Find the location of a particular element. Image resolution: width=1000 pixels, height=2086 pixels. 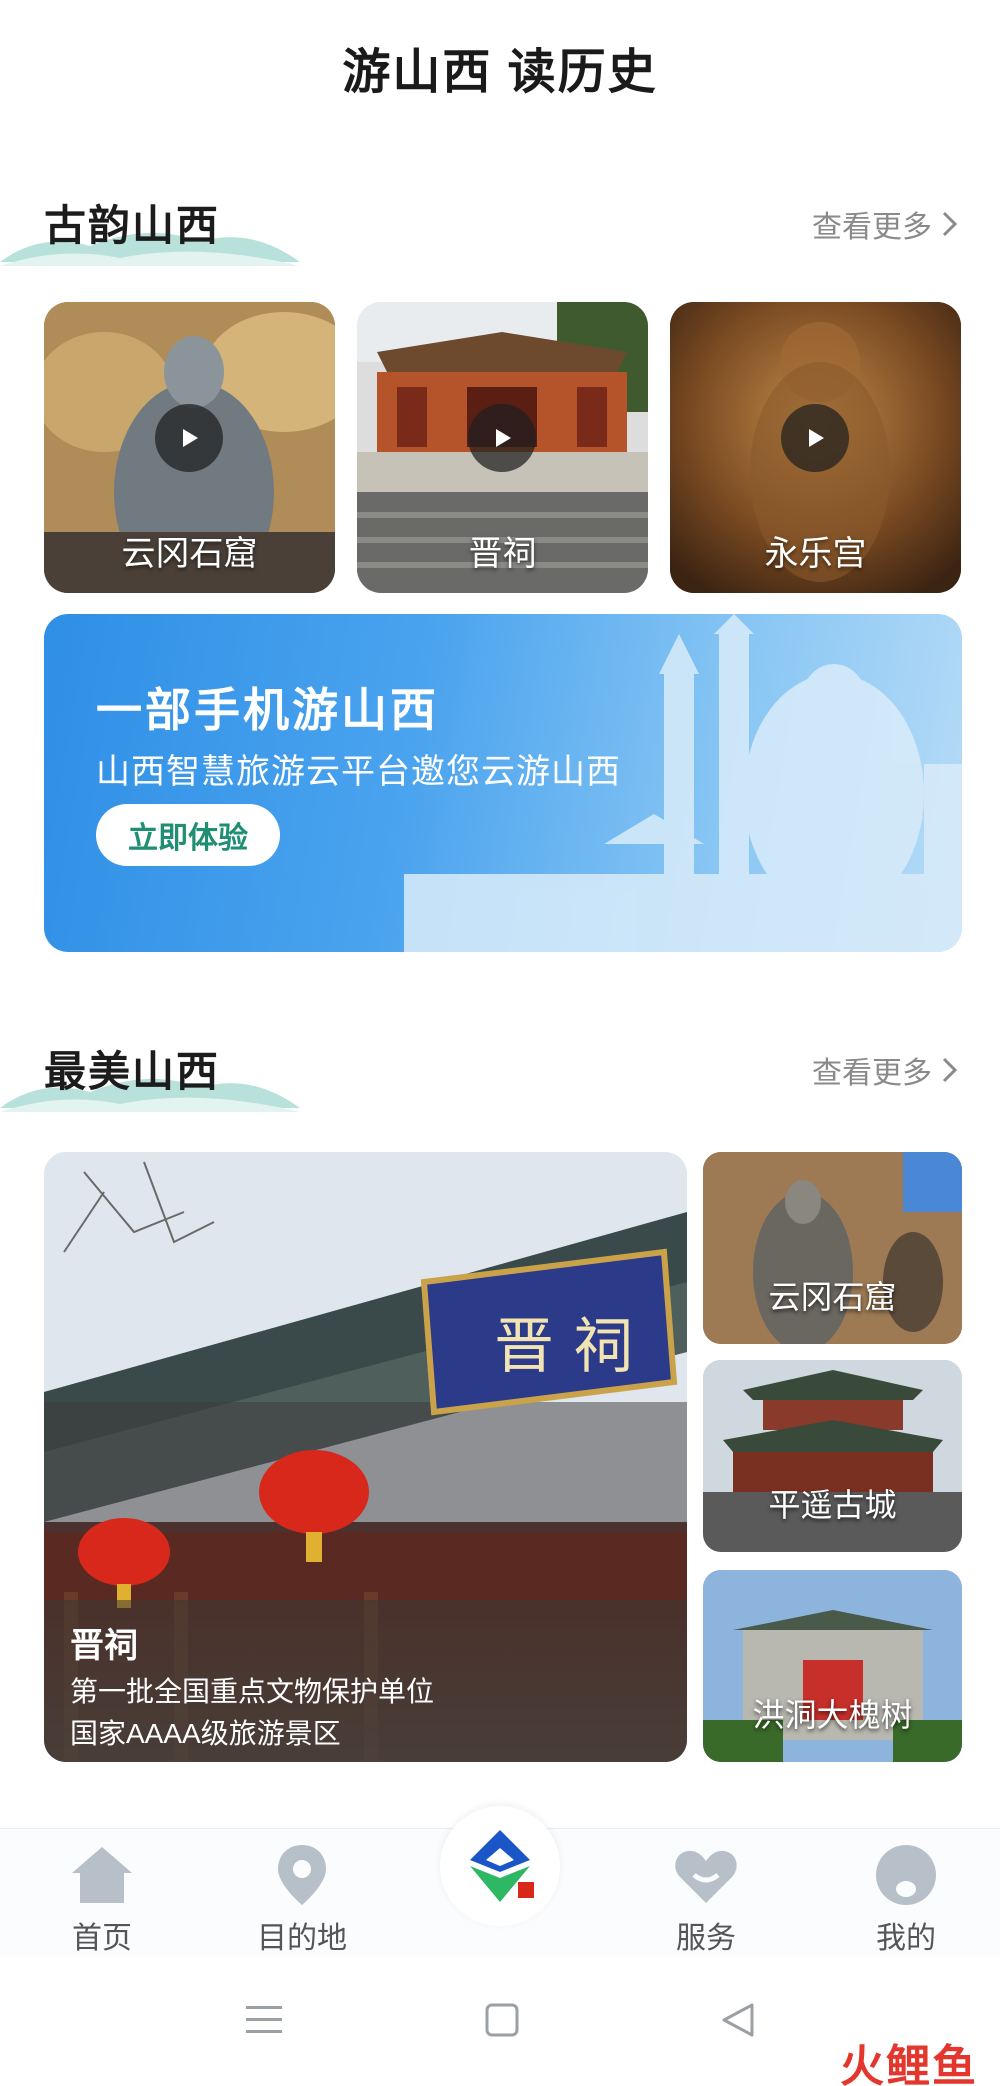

try-now-button: 立即体验 is located at coordinates (188, 835).